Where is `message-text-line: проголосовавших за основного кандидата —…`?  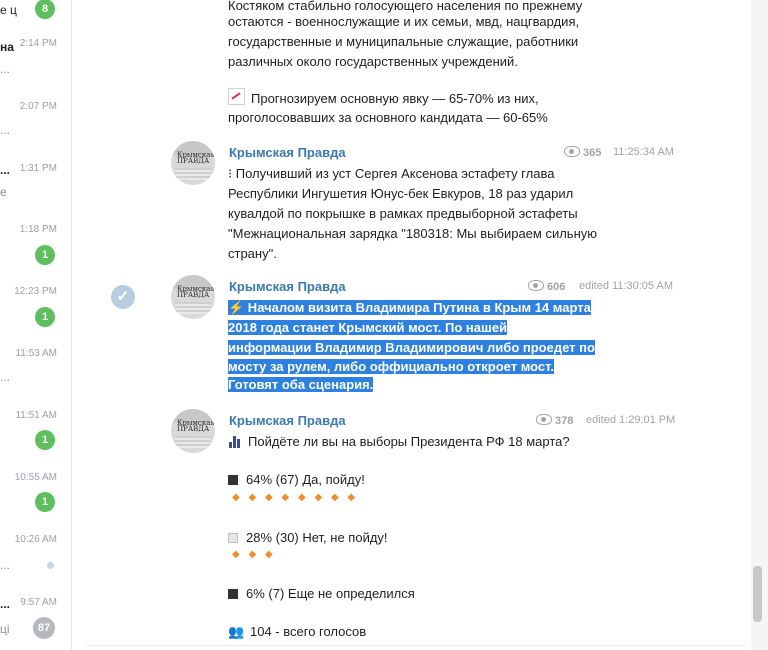
message-text-line: проголосовавших за основного кандидата —… is located at coordinates (388, 117).